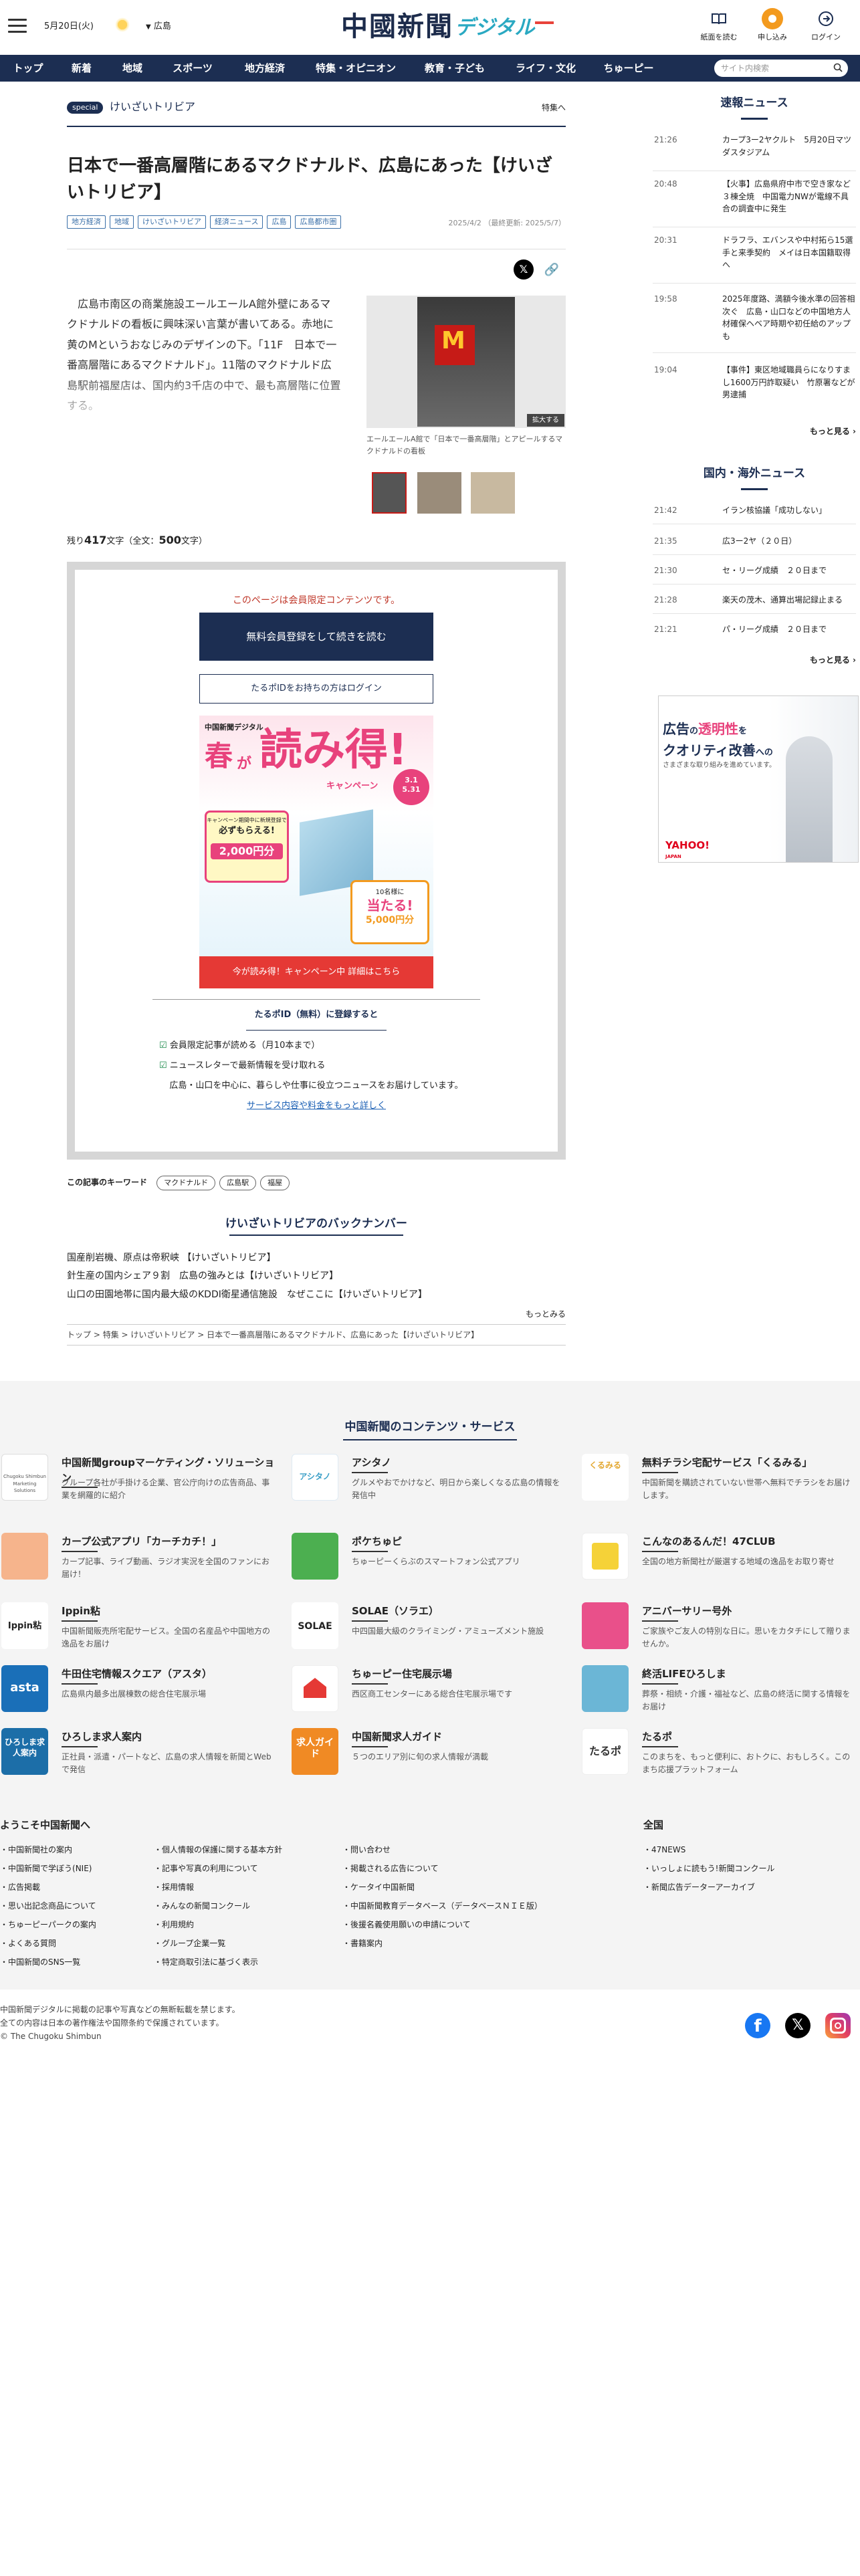  What do you see at coordinates (275, 1183) in the screenshot?
I see `keyword-chip: 福屋` at bounding box center [275, 1183].